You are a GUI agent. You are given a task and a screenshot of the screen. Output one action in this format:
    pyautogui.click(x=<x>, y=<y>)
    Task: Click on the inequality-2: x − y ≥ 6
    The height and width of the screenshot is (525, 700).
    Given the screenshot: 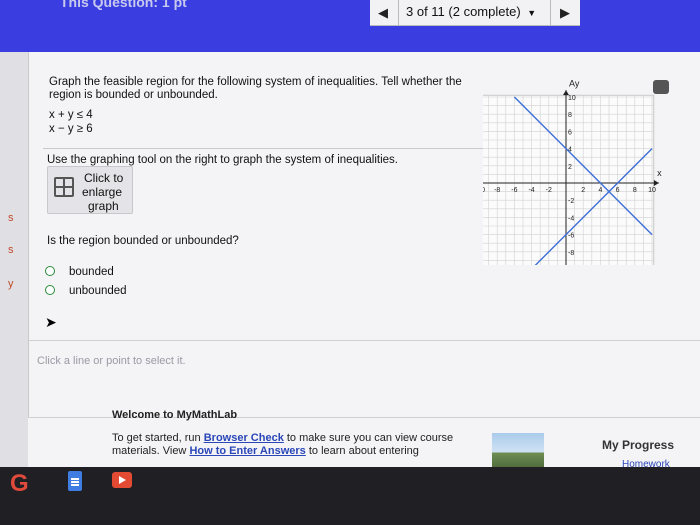 What is the action you would take?
    pyautogui.click(x=71, y=129)
    